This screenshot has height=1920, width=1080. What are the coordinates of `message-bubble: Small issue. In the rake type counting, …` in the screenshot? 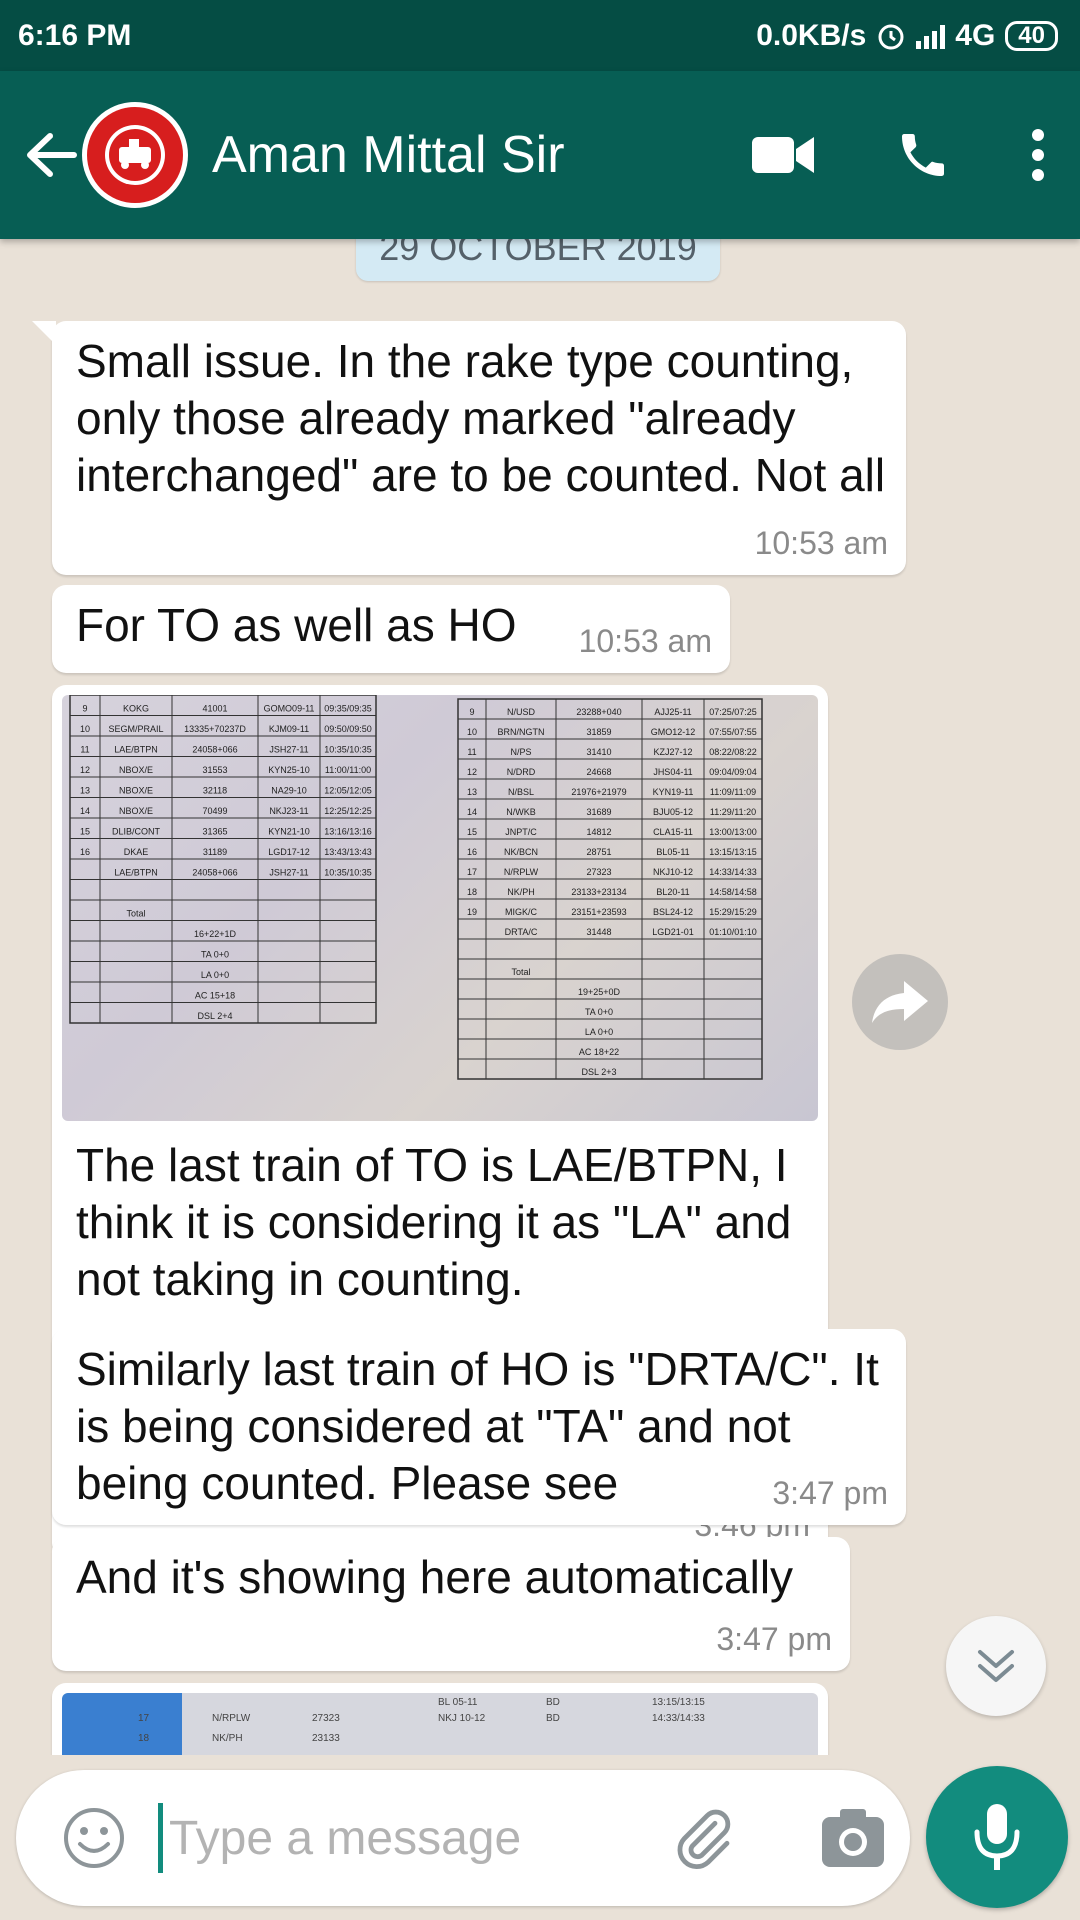 It's located at (469, 448).